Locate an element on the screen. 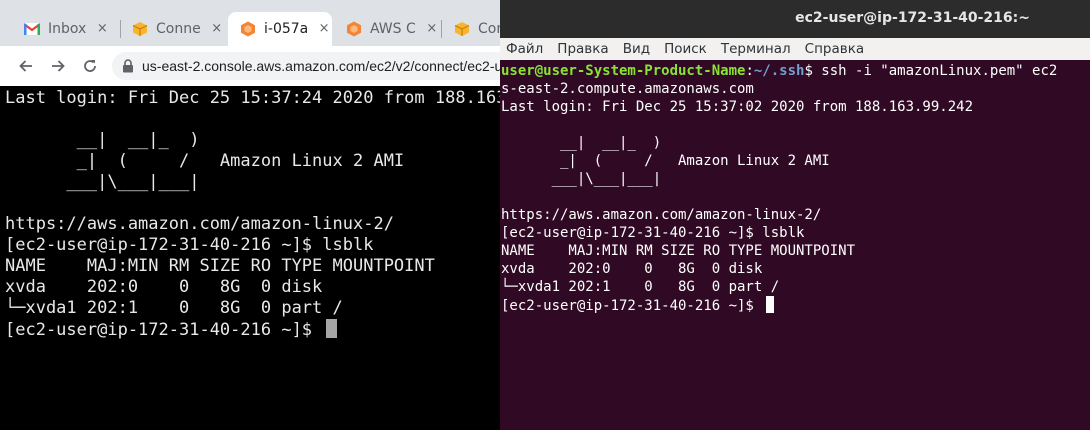  menu-edit: Правка is located at coordinates (582, 49).